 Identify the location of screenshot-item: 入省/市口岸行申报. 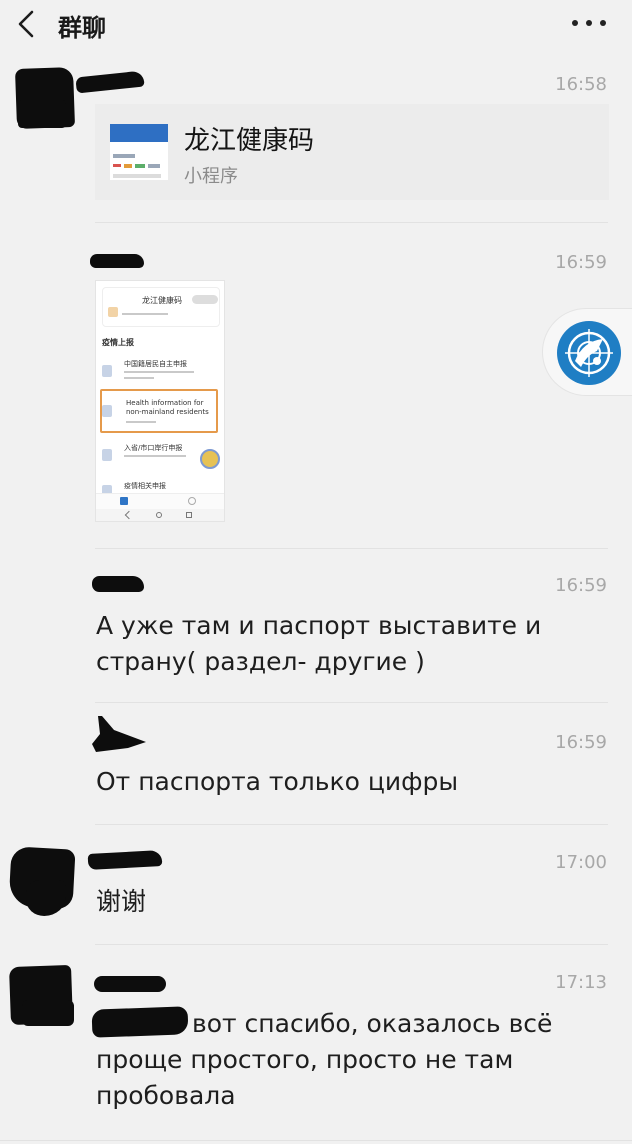
(153, 448).